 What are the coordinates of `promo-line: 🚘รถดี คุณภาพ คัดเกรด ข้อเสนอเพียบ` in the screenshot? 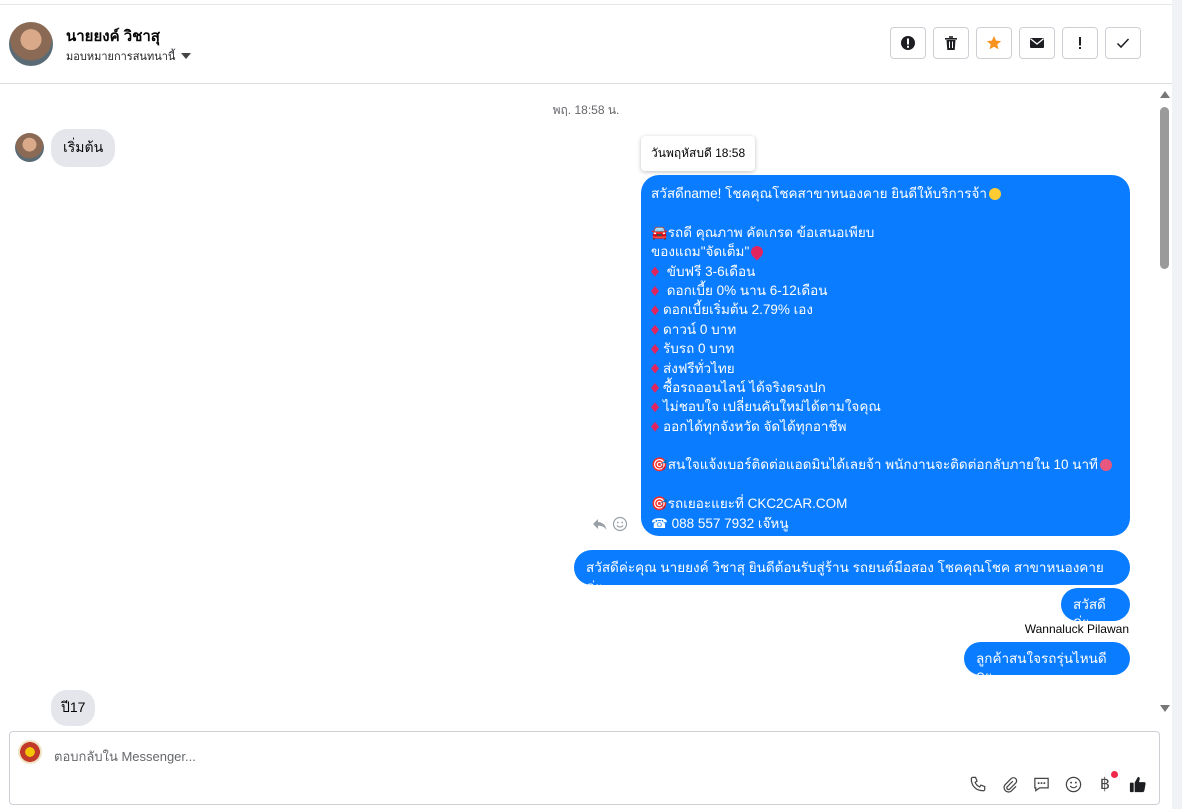 It's located at (885, 232).